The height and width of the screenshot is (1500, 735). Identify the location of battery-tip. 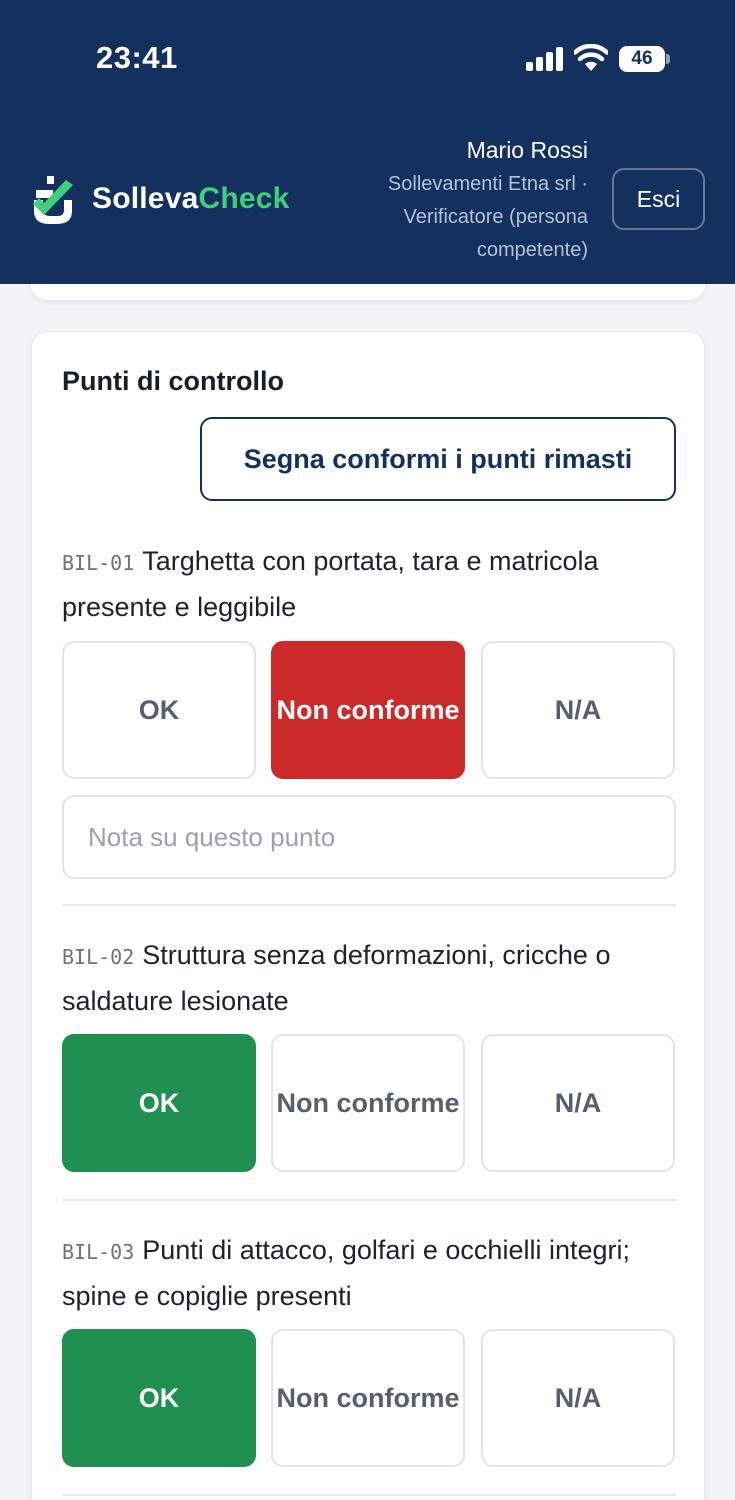
(668, 59).